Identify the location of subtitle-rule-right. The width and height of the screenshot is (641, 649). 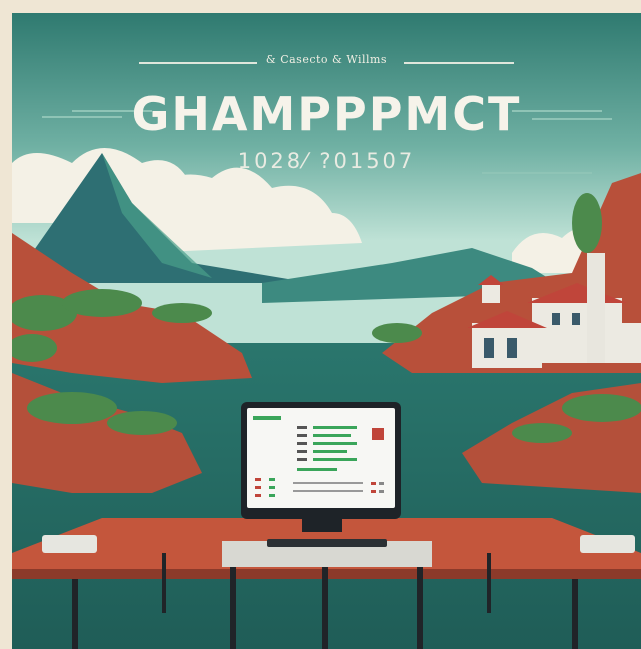
(459, 63).